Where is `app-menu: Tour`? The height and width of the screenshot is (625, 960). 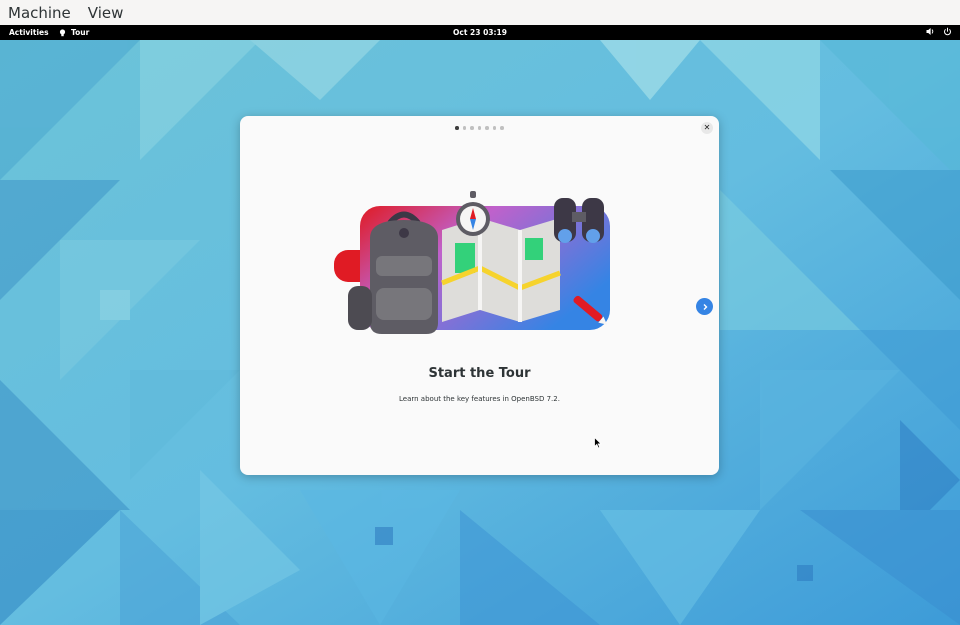
app-menu: Tour is located at coordinates (74, 32).